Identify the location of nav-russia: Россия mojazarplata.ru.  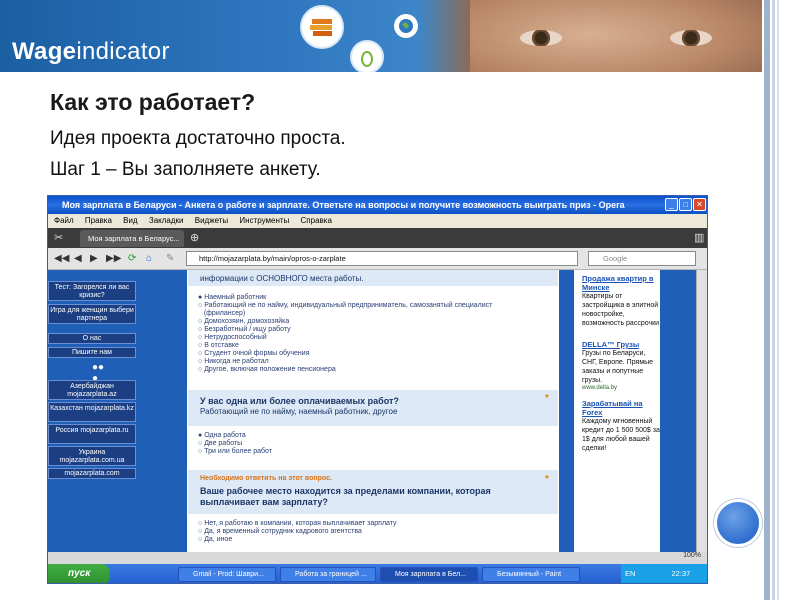
(92, 434).